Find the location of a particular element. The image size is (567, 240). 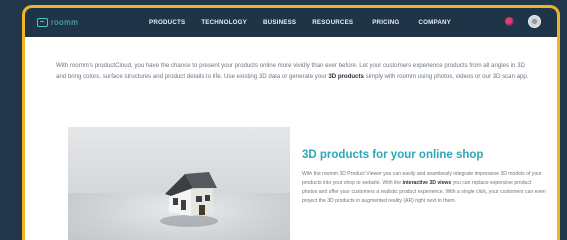

nav-item-pricing: PRICING is located at coordinates (385, 22).